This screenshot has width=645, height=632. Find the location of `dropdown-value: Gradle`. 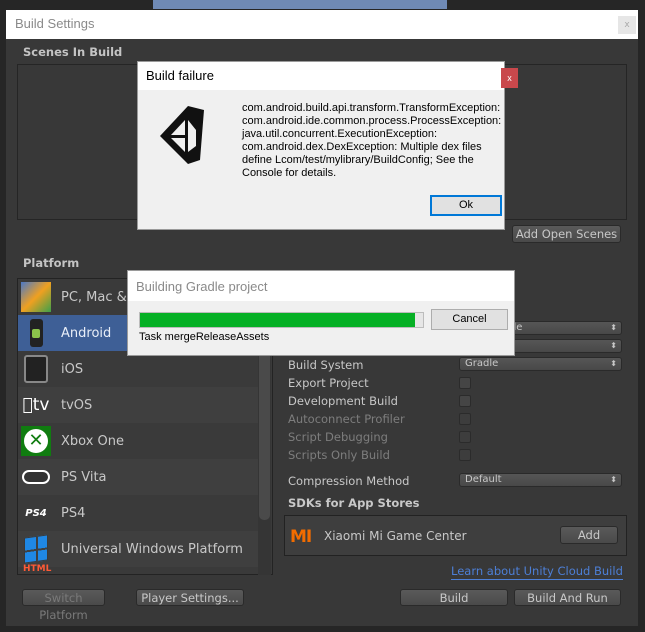

dropdown-value: Gradle is located at coordinates (482, 363).